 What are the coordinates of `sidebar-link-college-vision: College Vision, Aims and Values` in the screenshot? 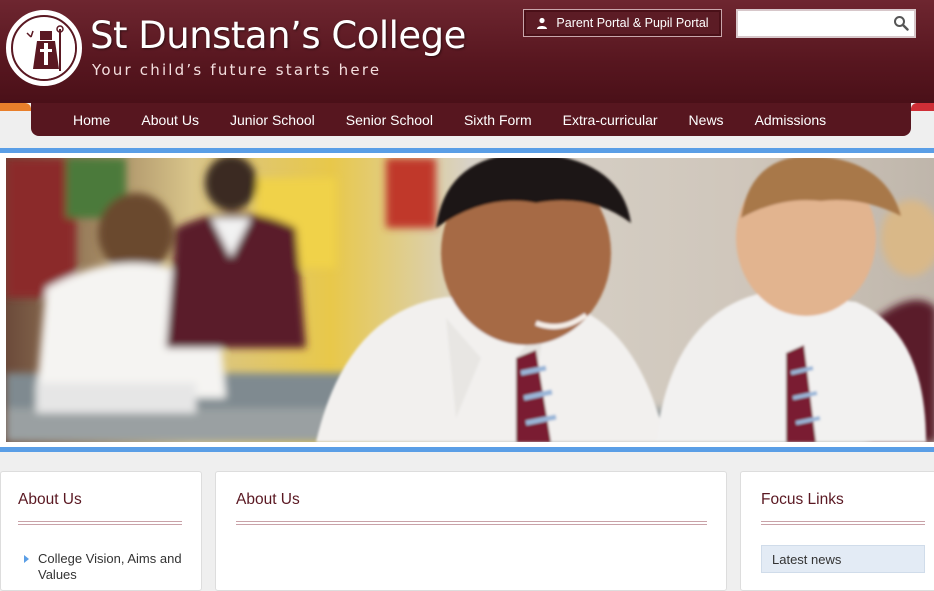 It's located at (106, 567).